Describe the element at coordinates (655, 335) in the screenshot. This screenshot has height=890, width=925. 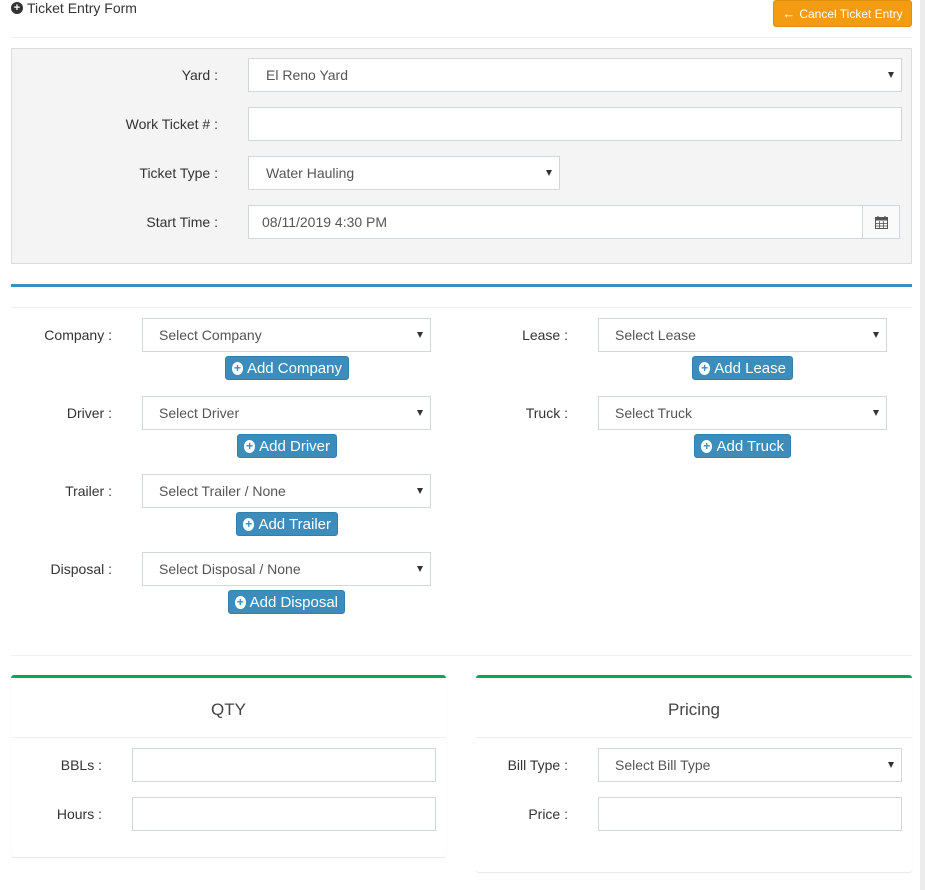
I see `lease-select-value: Select Lease` at that location.